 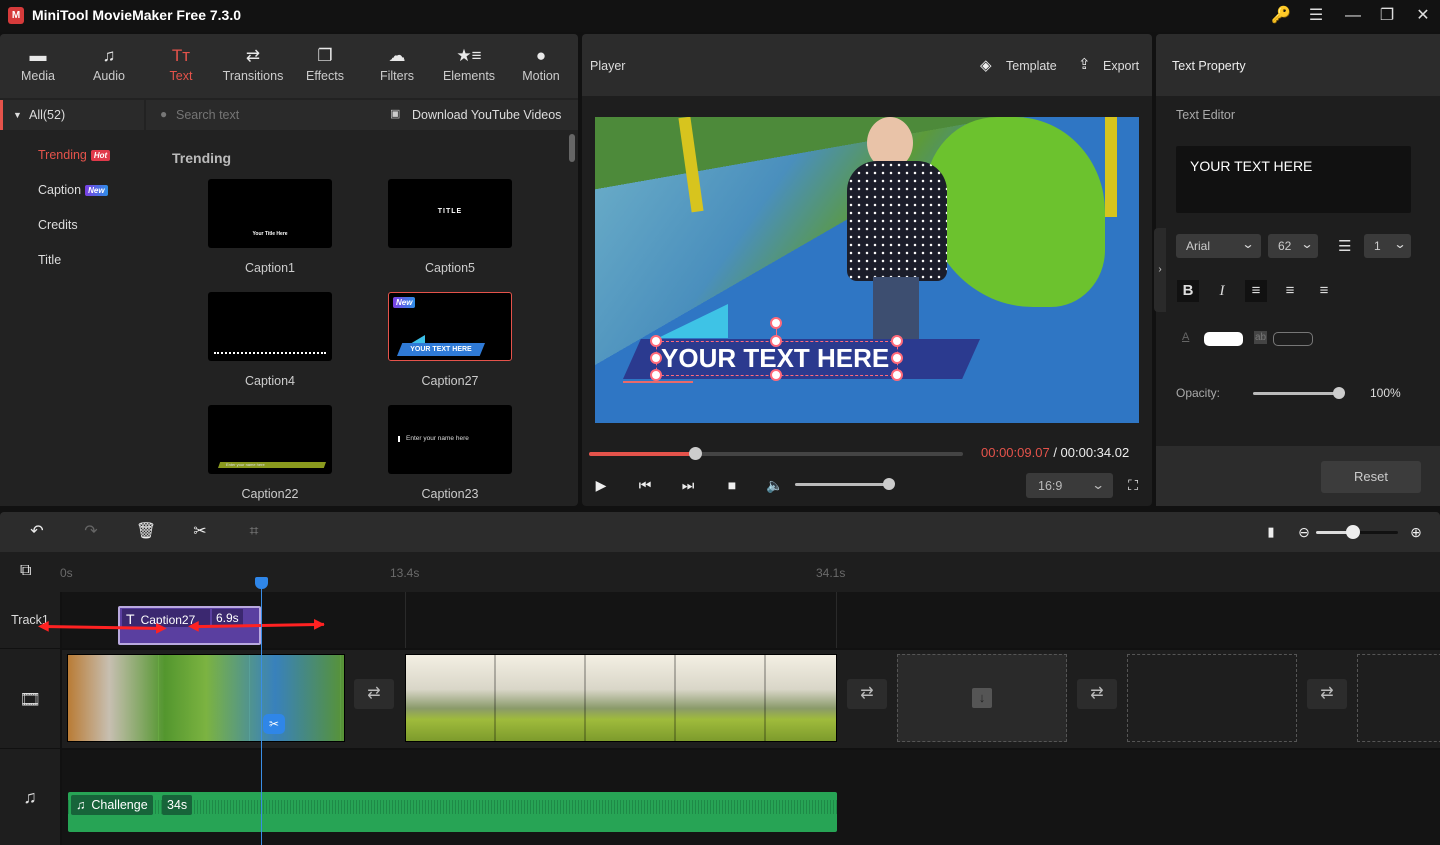 What do you see at coordinates (72, 115) in the screenshot?
I see `category-all-toggle: ▼ All(52)` at bounding box center [72, 115].